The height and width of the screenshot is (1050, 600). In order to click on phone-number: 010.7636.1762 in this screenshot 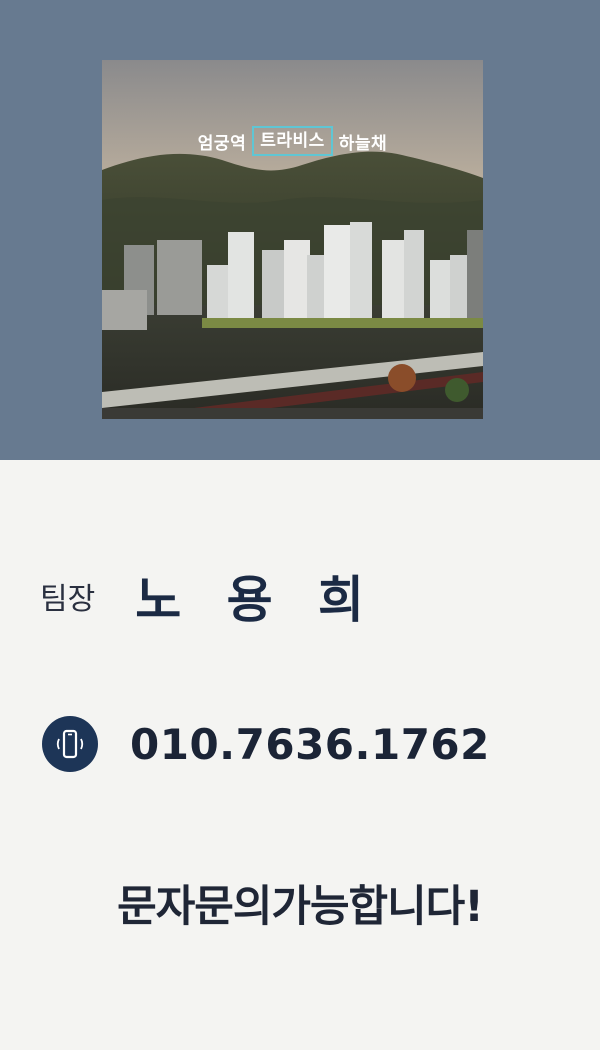, I will do `click(310, 744)`.